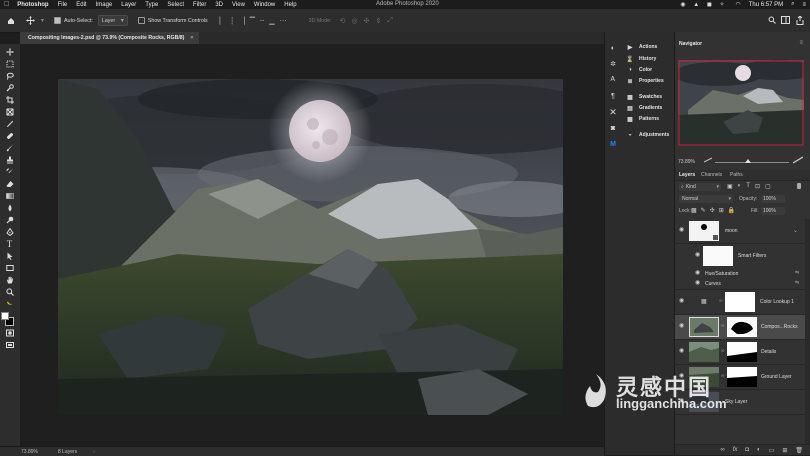 The image size is (810, 456). I want to click on layer-row: ◉ ▦ ∞ Color Lookup 1, so click(740, 302).